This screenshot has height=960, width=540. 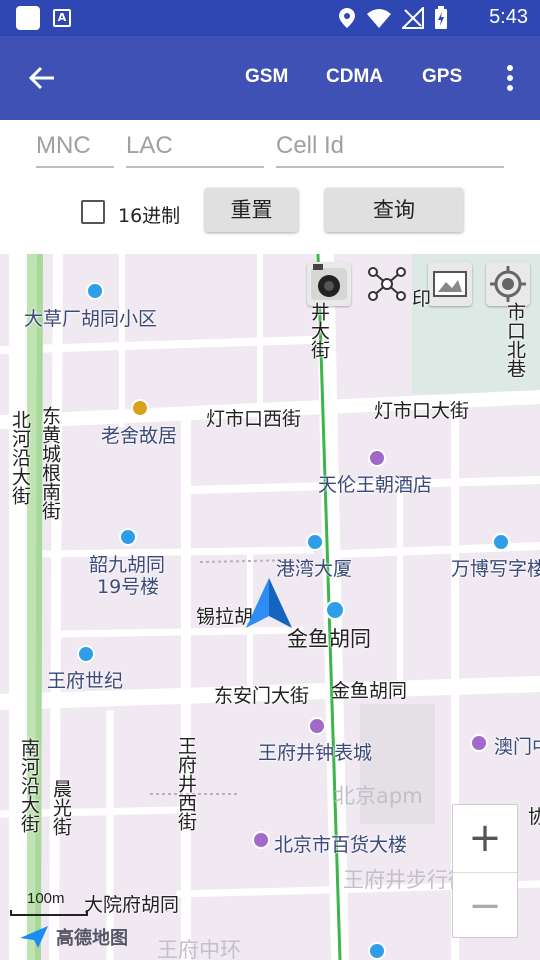 I want to click on back-arrow-icon, so click(x=42, y=78).